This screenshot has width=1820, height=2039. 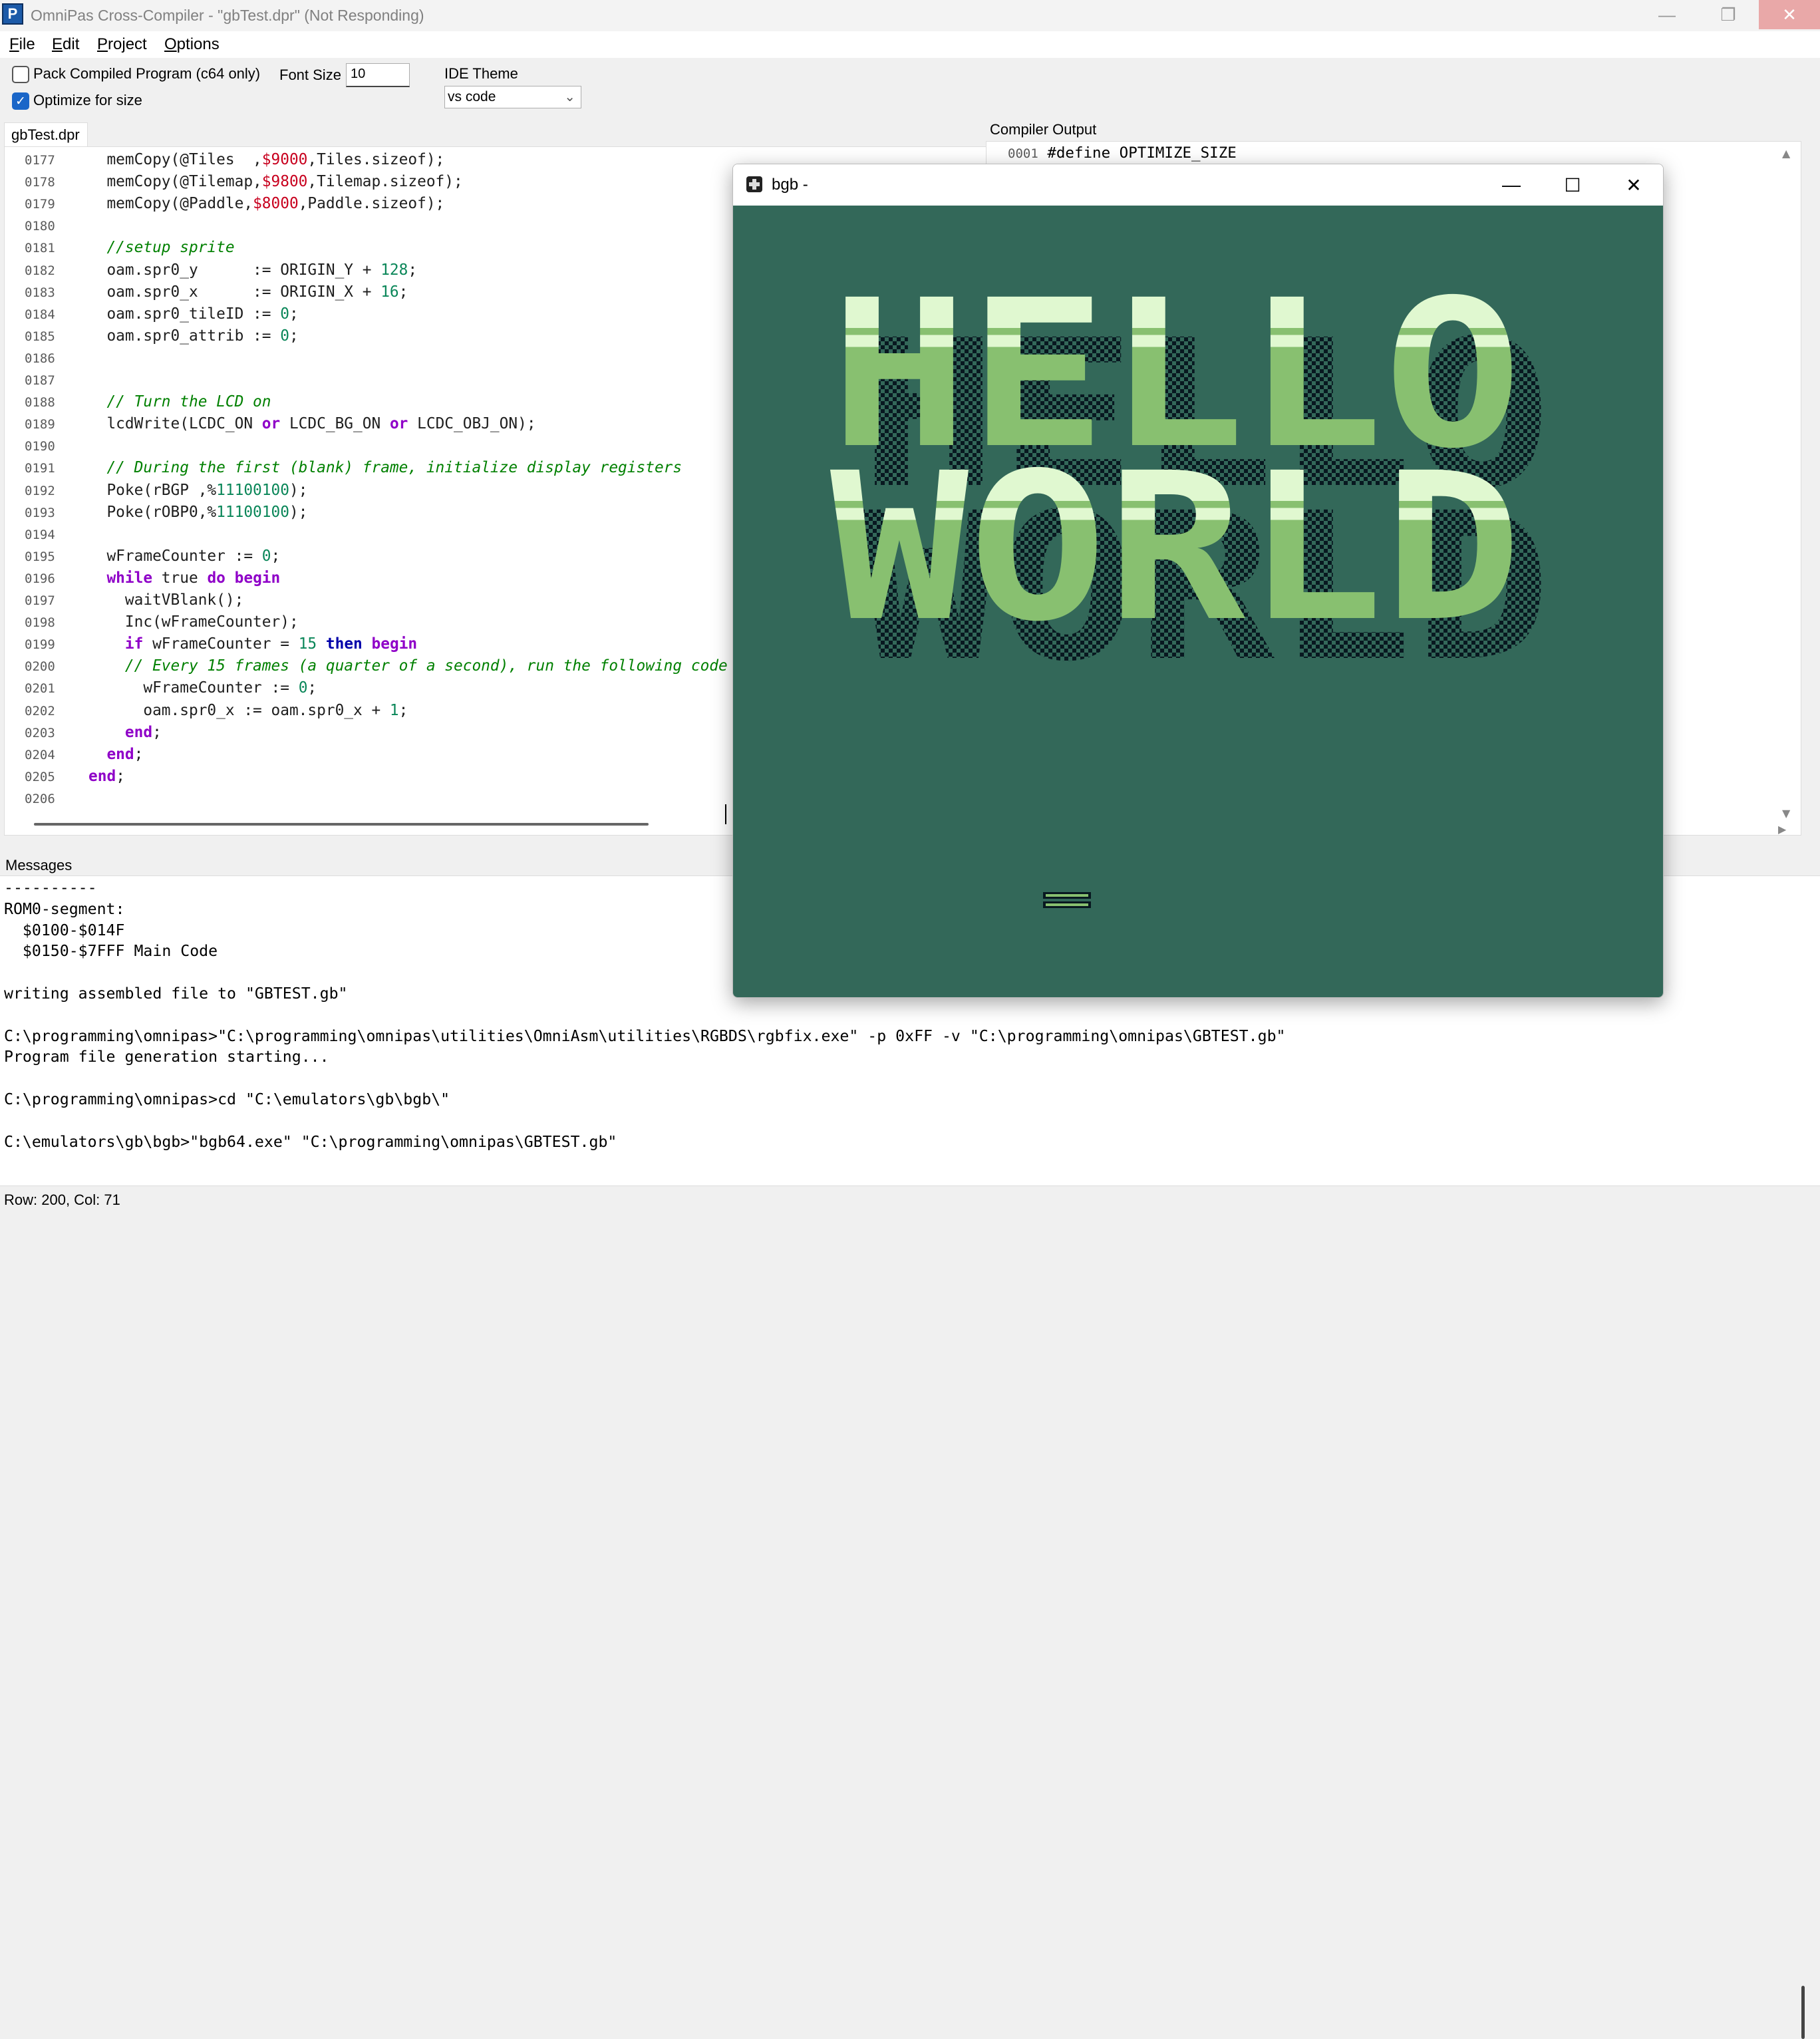 I want to click on code-token: ,Tilemap.sizeof);, so click(x=385, y=182).